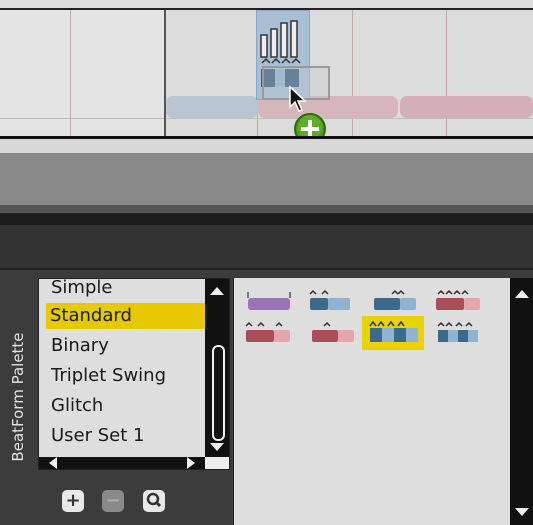  Describe the element at coordinates (217, 463) in the screenshot. I see `scrollbar-corner` at that location.